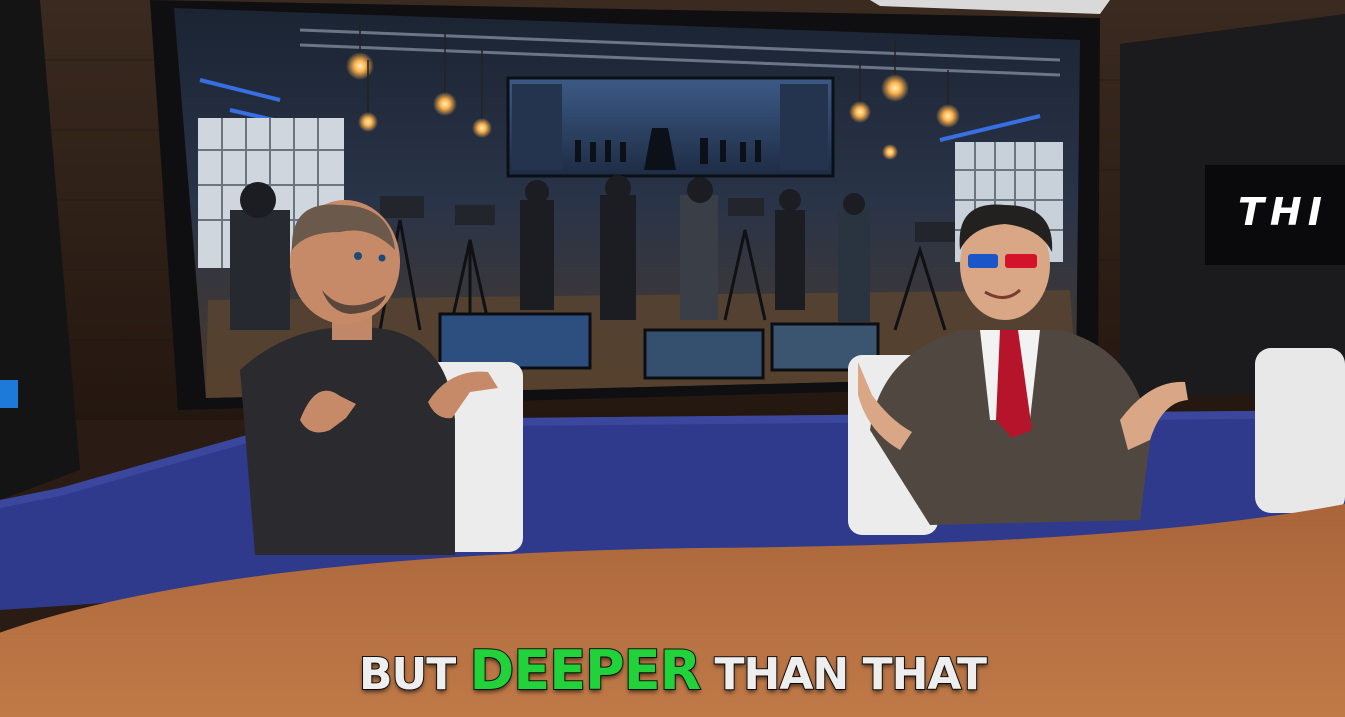 Image resolution: width=1345 pixels, height=717 pixels. I want to click on inner-monitor-right-panel, so click(804, 127).